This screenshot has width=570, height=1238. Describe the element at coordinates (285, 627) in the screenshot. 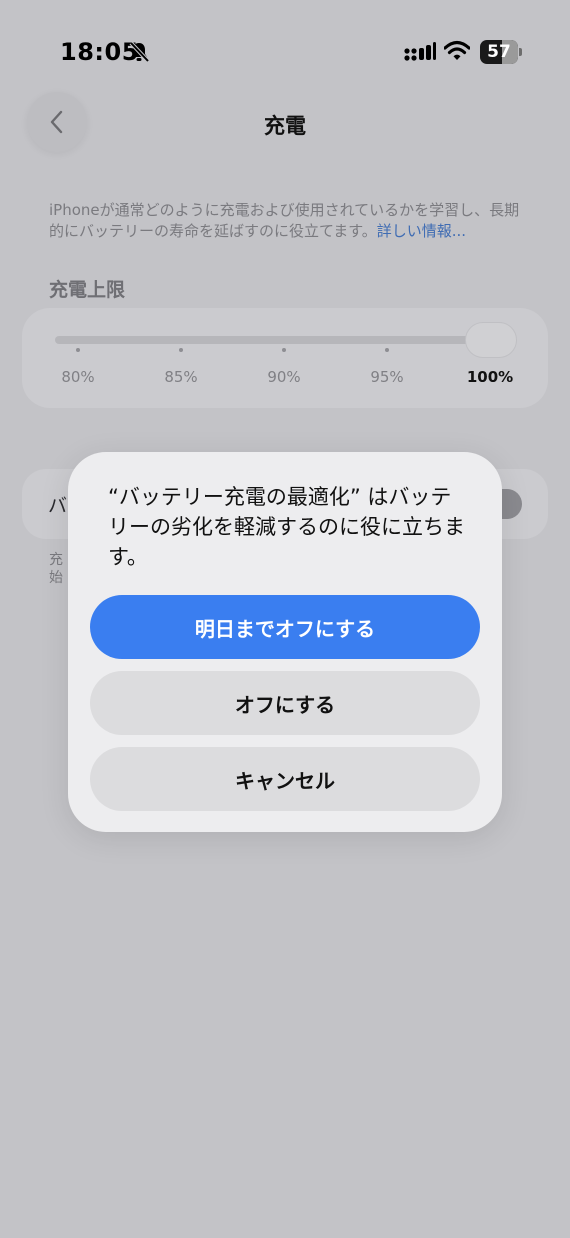

I see `turn-off-until-tomorrow-button: 明日までオフにする` at that location.